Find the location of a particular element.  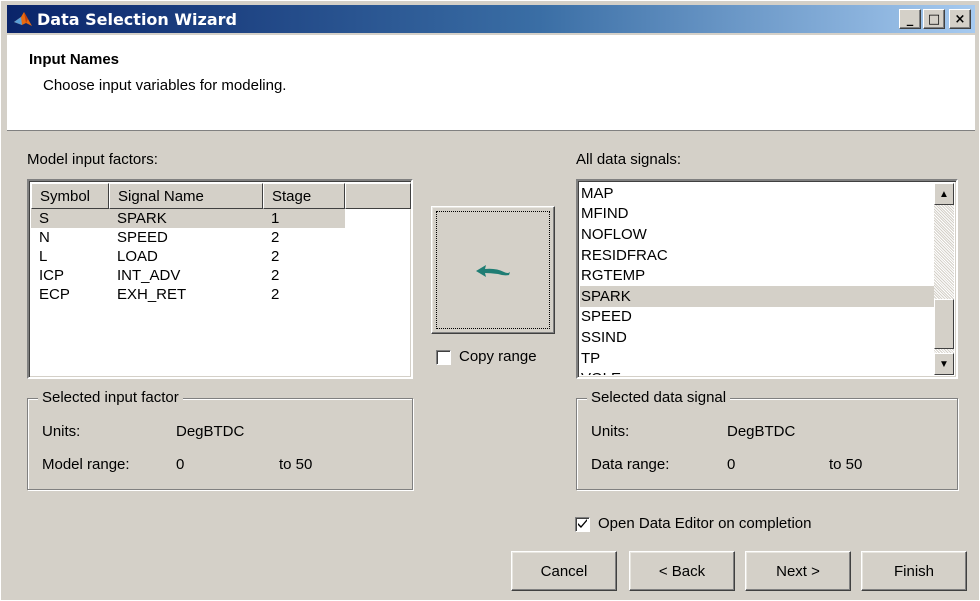

model-range-label: Model range: is located at coordinates (86, 464).